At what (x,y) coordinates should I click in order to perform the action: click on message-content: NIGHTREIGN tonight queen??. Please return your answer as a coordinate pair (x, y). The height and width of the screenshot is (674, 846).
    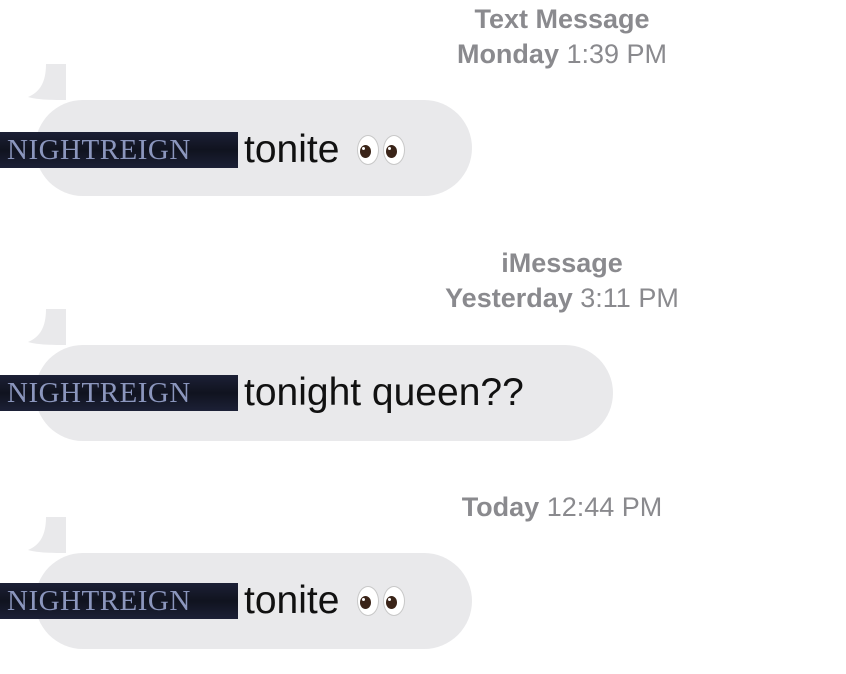
    Looking at the image, I should click on (262, 393).